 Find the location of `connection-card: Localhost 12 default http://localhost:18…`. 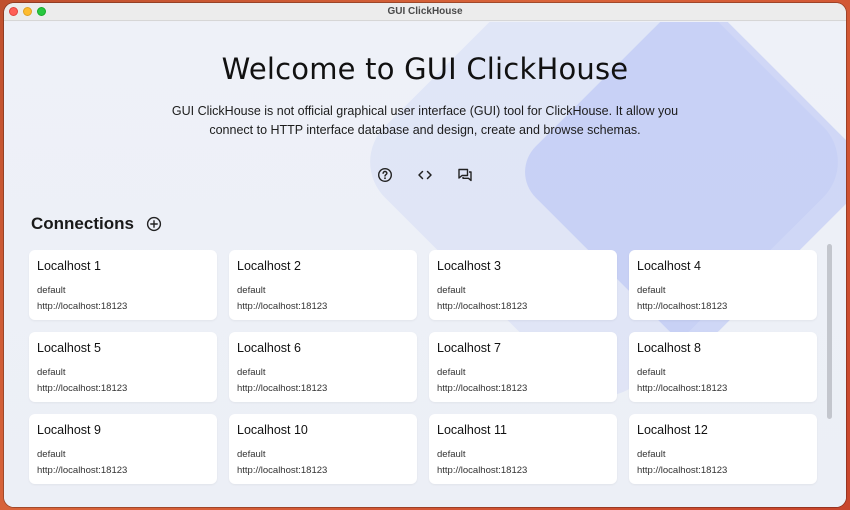

connection-card: Localhost 12 default http://localhost:18… is located at coordinates (723, 449).